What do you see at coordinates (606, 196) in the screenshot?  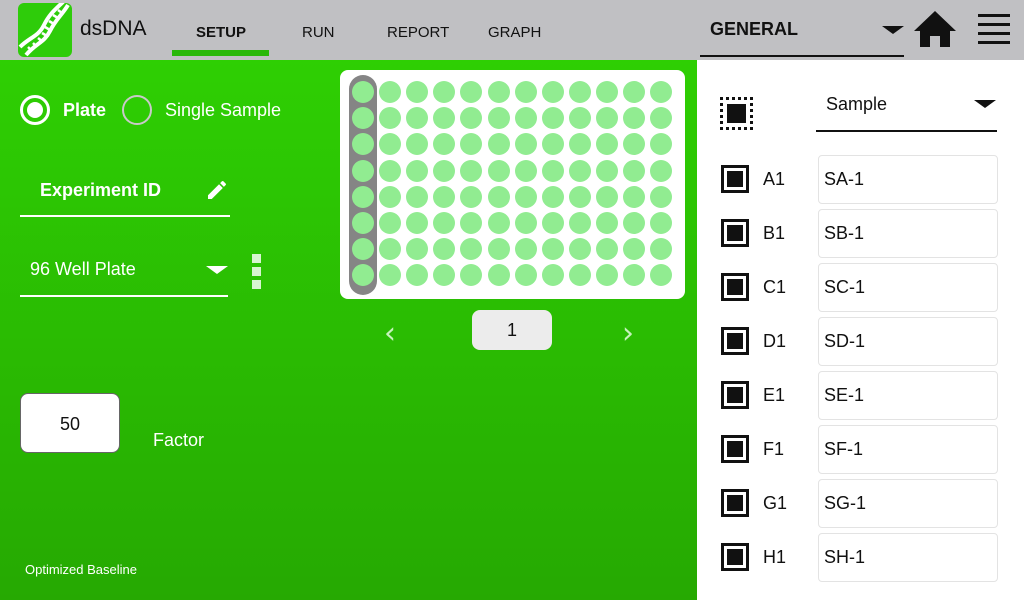 I see `well-E10` at bounding box center [606, 196].